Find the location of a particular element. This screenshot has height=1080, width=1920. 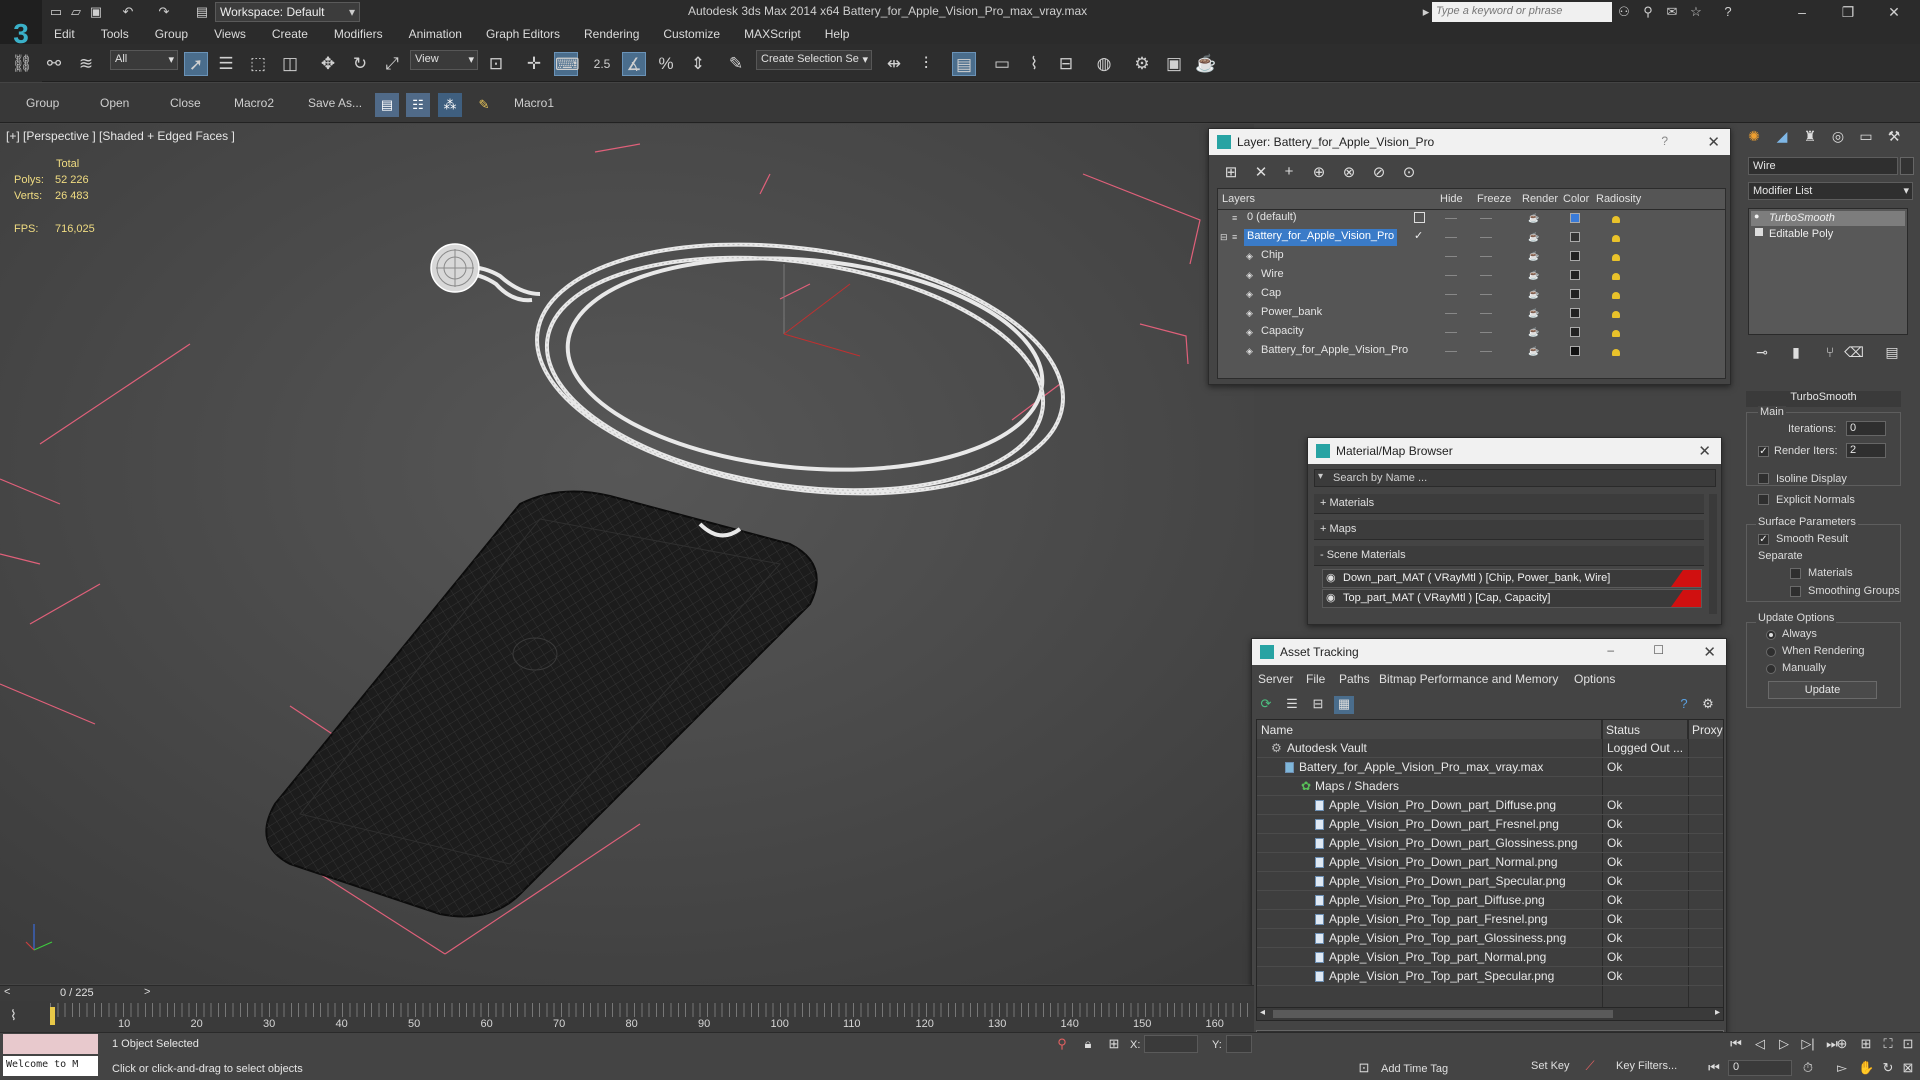

particle-view-icon: ⁂ is located at coordinates (450, 105).